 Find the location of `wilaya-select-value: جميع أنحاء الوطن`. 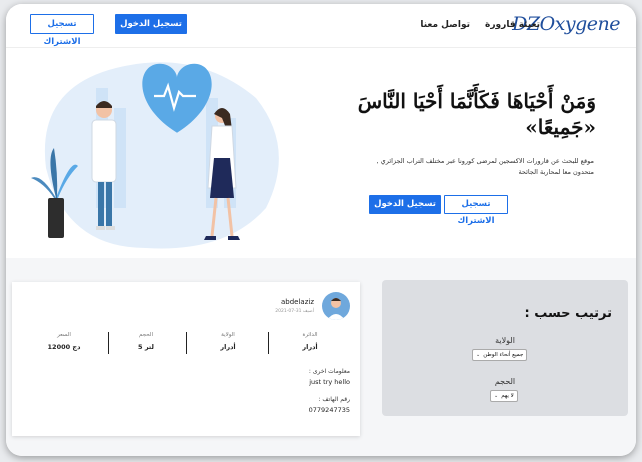

wilaya-select-value: جميع أنحاء الوطن is located at coordinates (503, 355).